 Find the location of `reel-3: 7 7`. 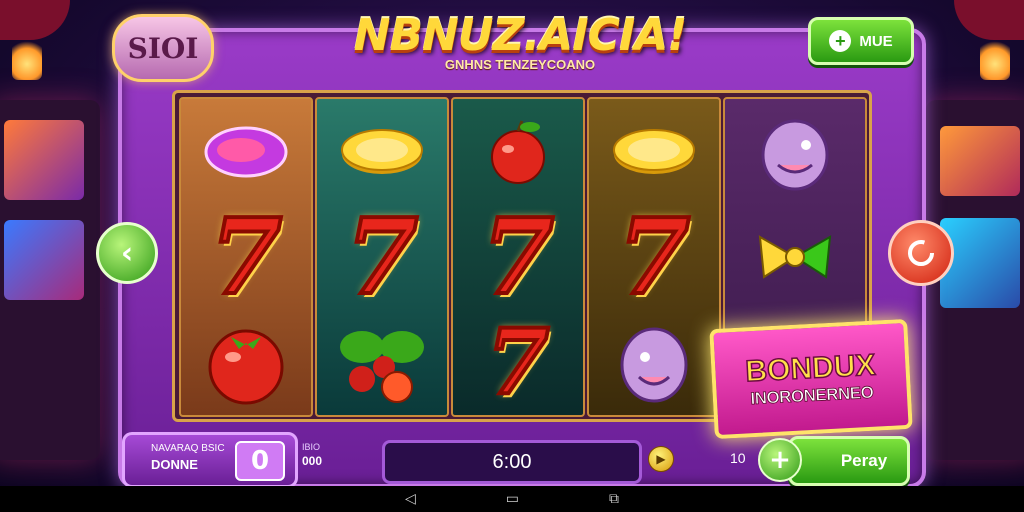

reel-3: 7 7 is located at coordinates (518, 257).